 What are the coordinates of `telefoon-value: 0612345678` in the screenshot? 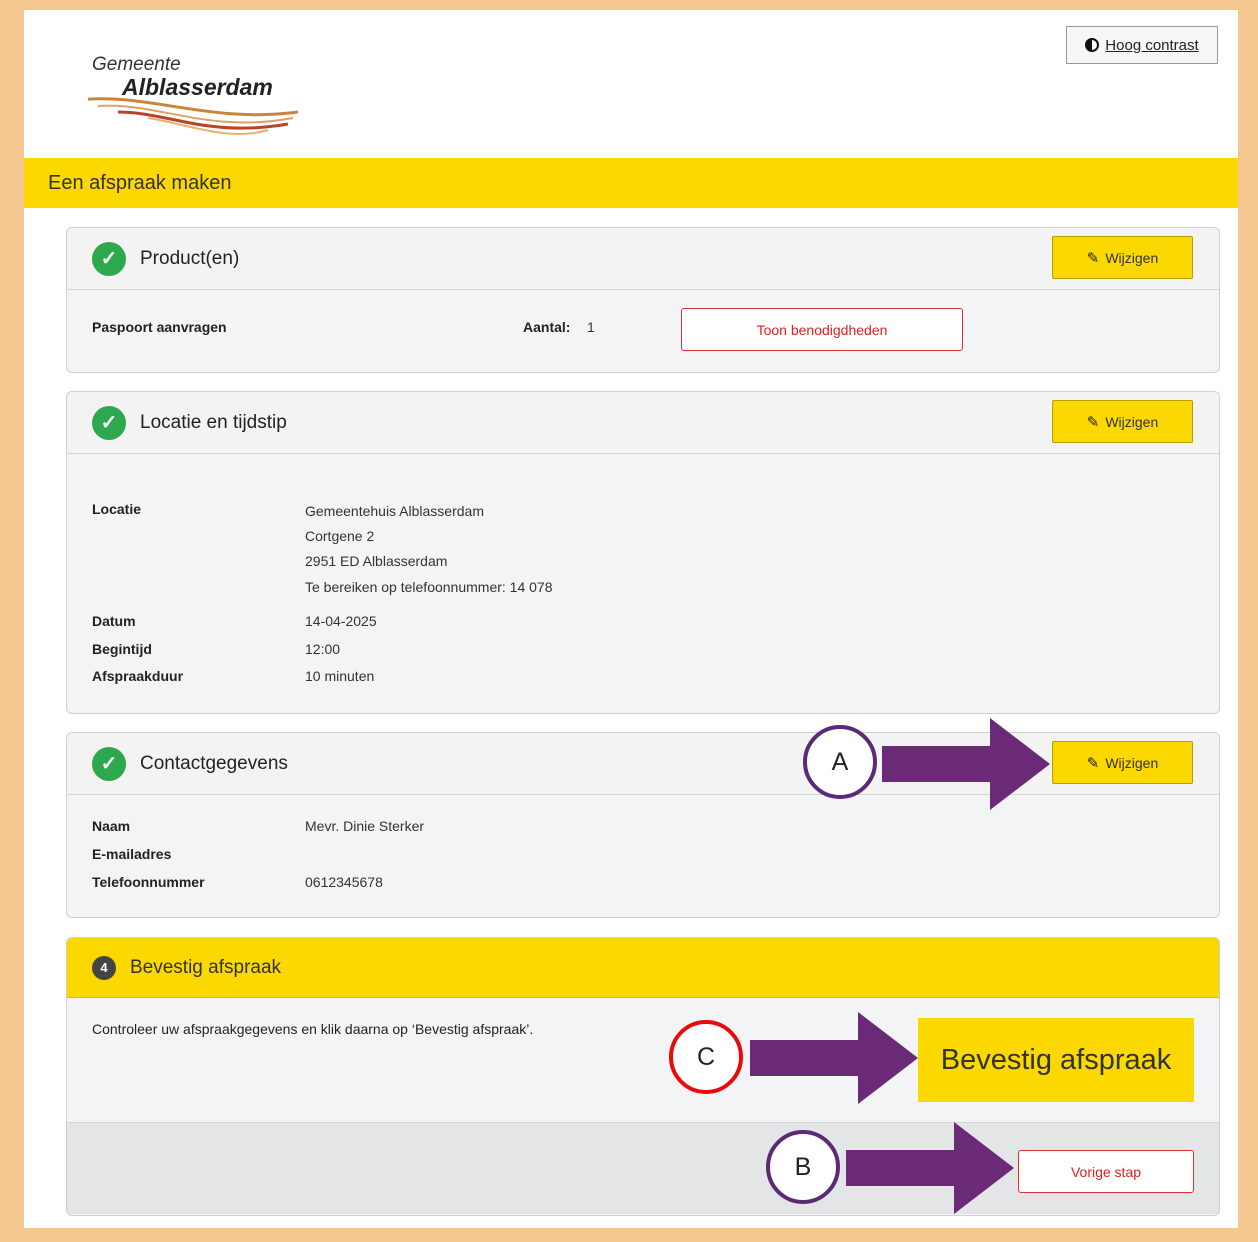 It's located at (344, 882).